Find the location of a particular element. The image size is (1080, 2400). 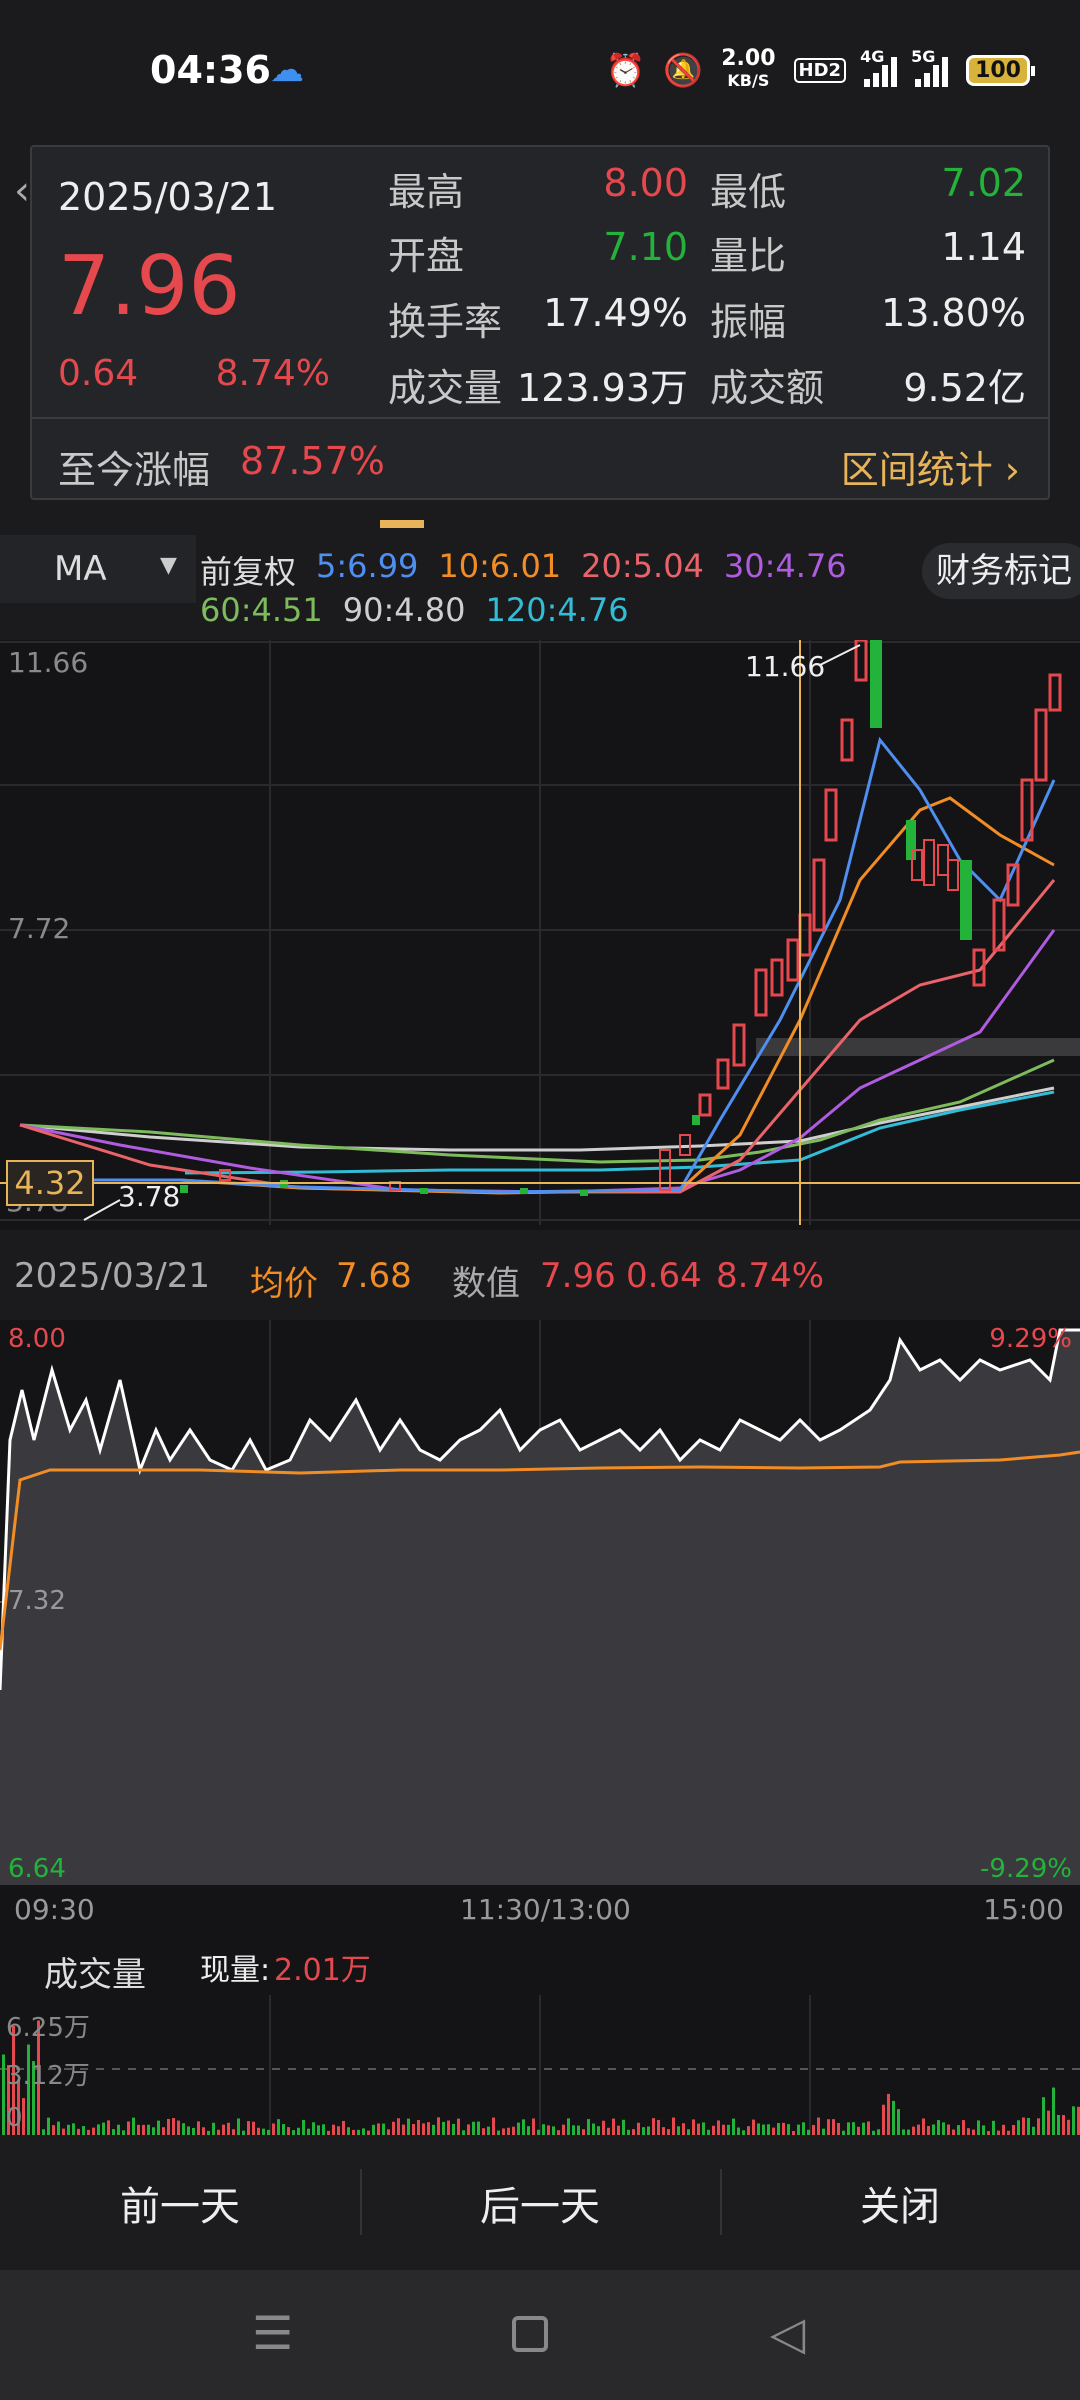

intraday-y-bottom: 6.64 is located at coordinates (37, 1869).